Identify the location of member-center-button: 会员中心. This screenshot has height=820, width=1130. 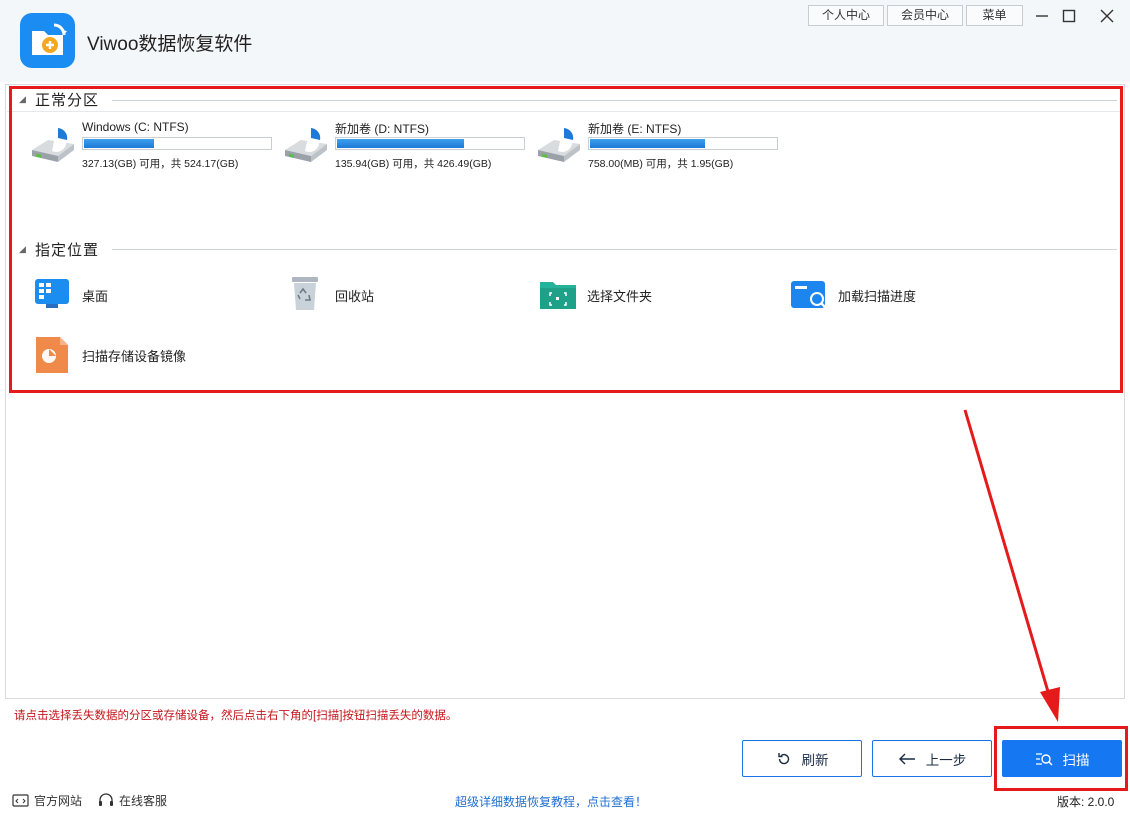
(925, 15).